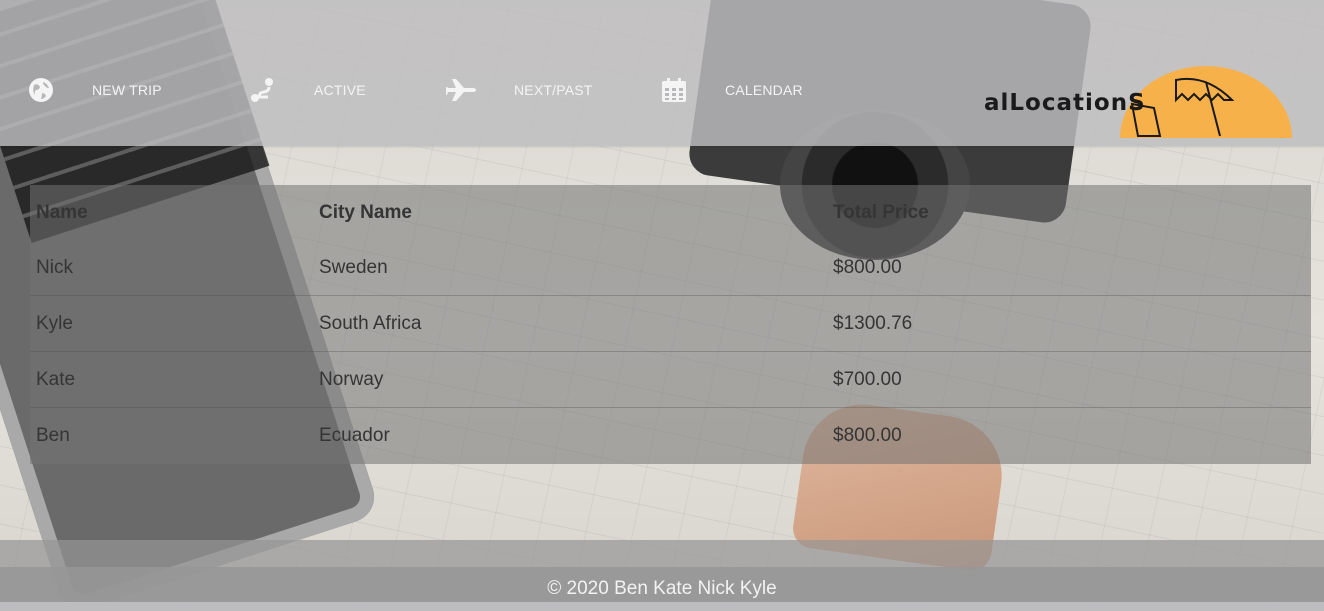 The width and height of the screenshot is (1324, 611). I want to click on table-header-row: Name City Name Total Price, so click(670, 212).